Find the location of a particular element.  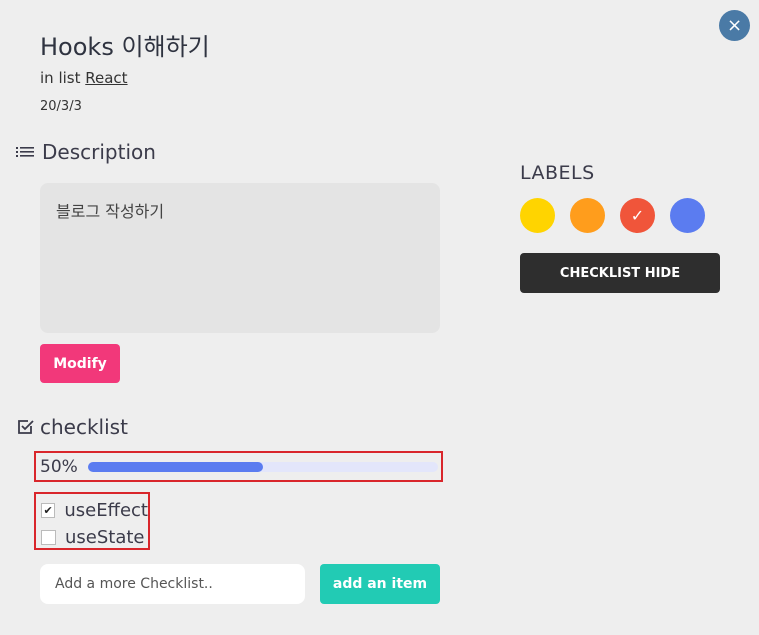

card-date: 20/3/3 is located at coordinates (61, 106).